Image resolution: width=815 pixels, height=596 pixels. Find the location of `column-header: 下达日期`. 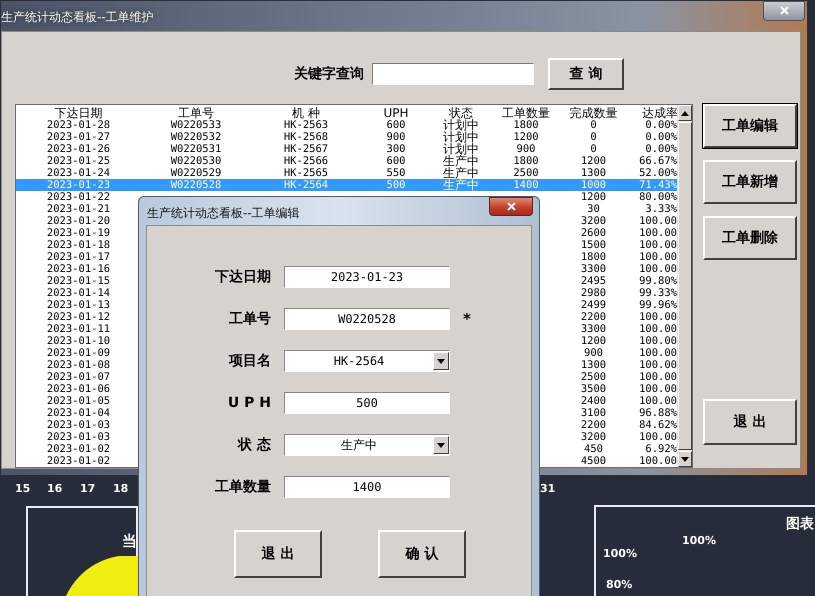

column-header: 下达日期 is located at coordinates (79, 113).